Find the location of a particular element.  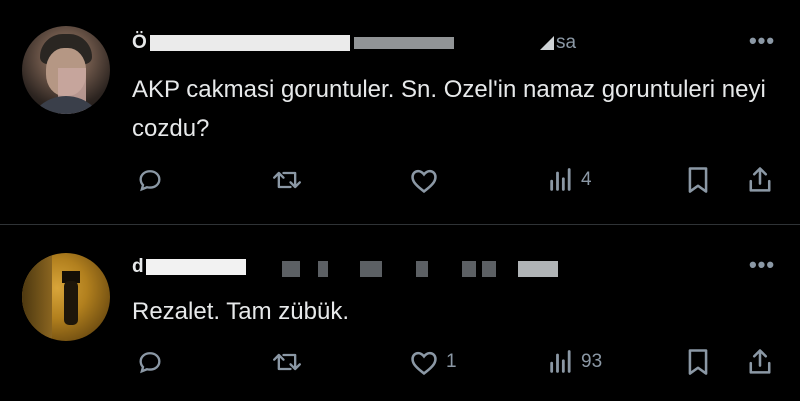

like-button is located at coordinates (427, 180).